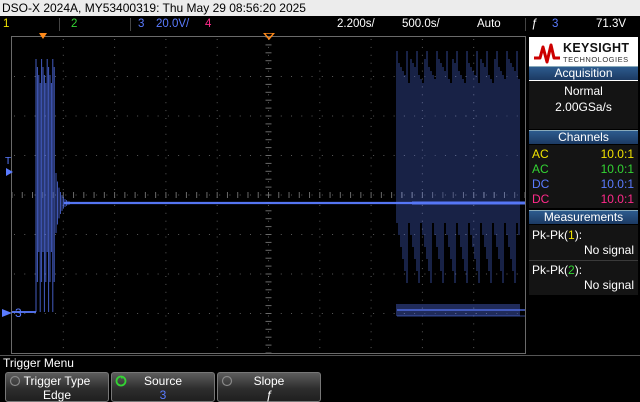 This screenshot has width=640, height=402. Describe the element at coordinates (596, 48) in the screenshot. I see `logo-name: KEYSIGHT` at that location.